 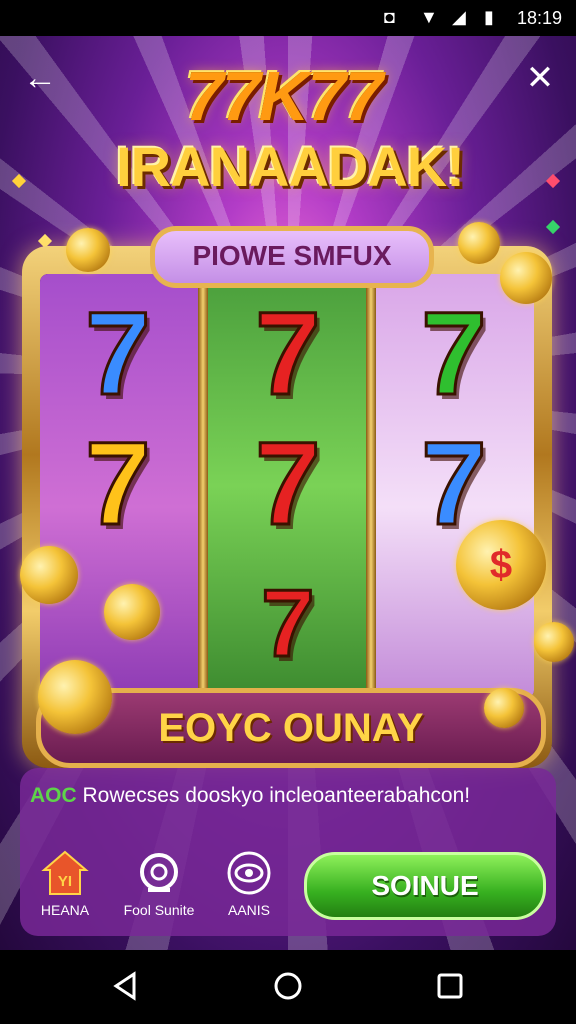 I want to click on close-button: ✕, so click(x=540, y=78).